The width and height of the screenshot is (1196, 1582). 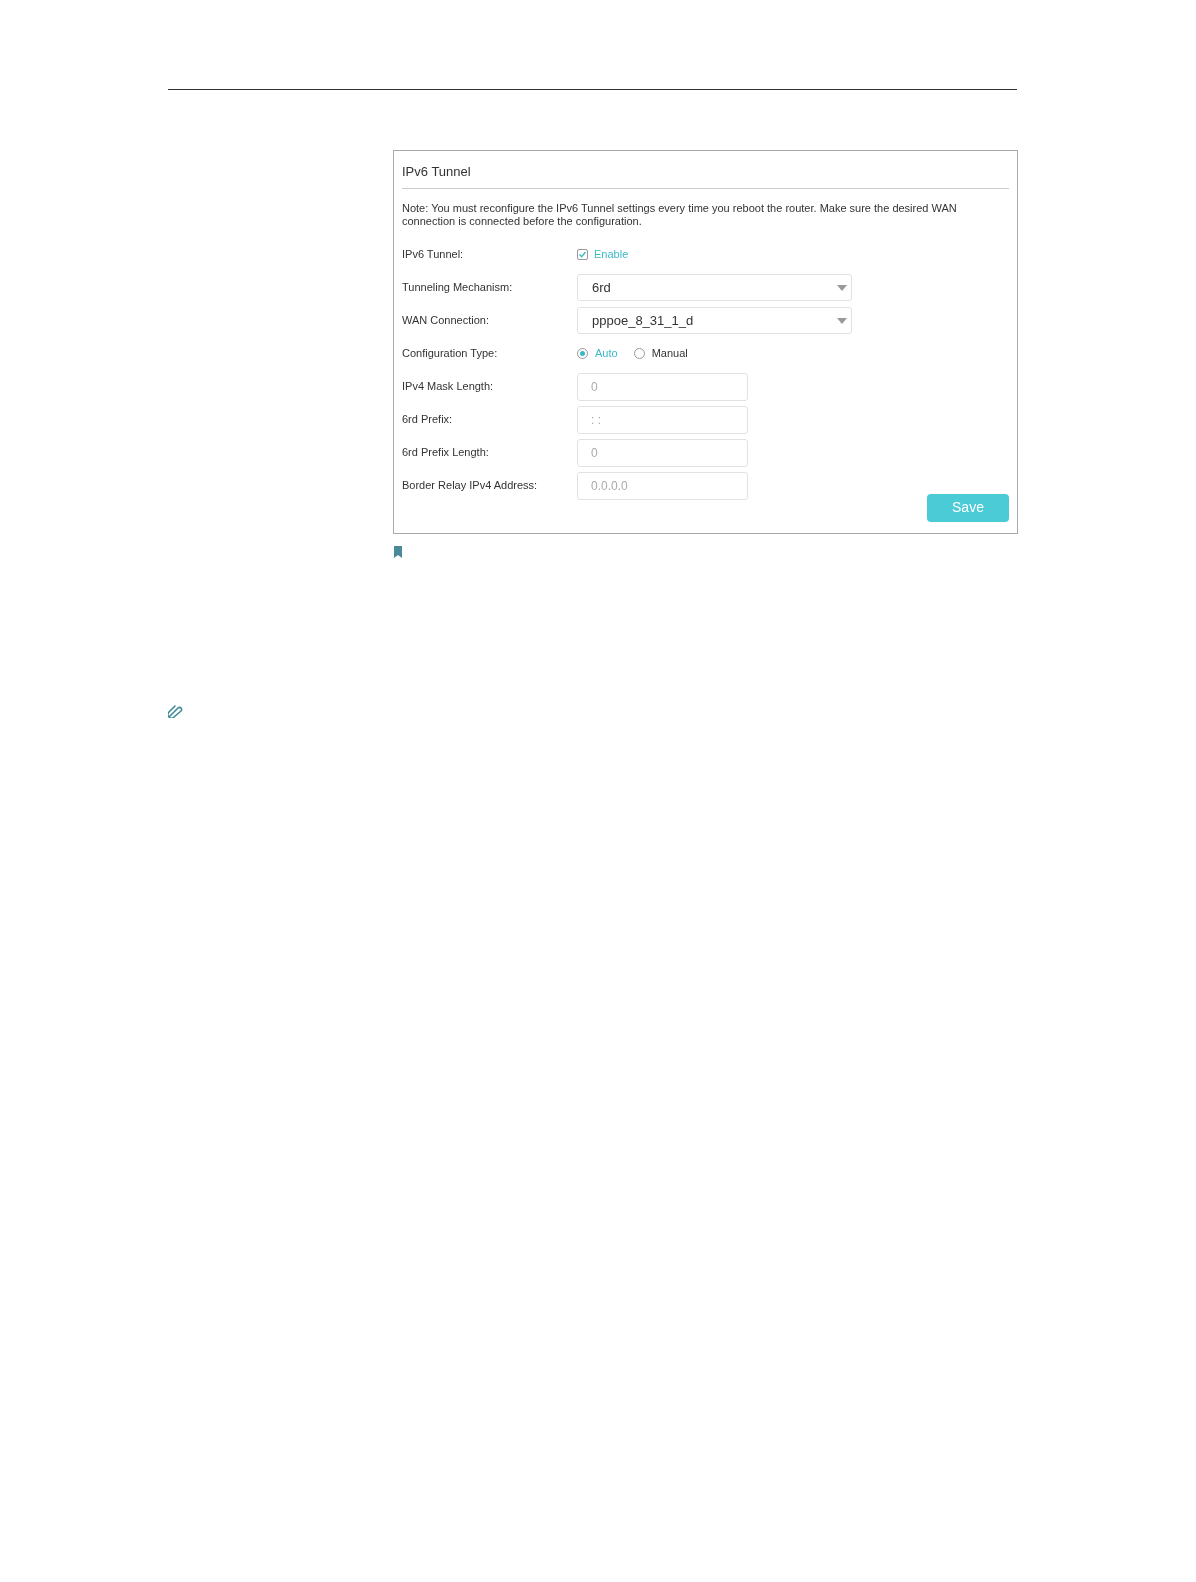 What do you see at coordinates (669, 353) in the screenshot?
I see `radio-label: Manual` at bounding box center [669, 353].